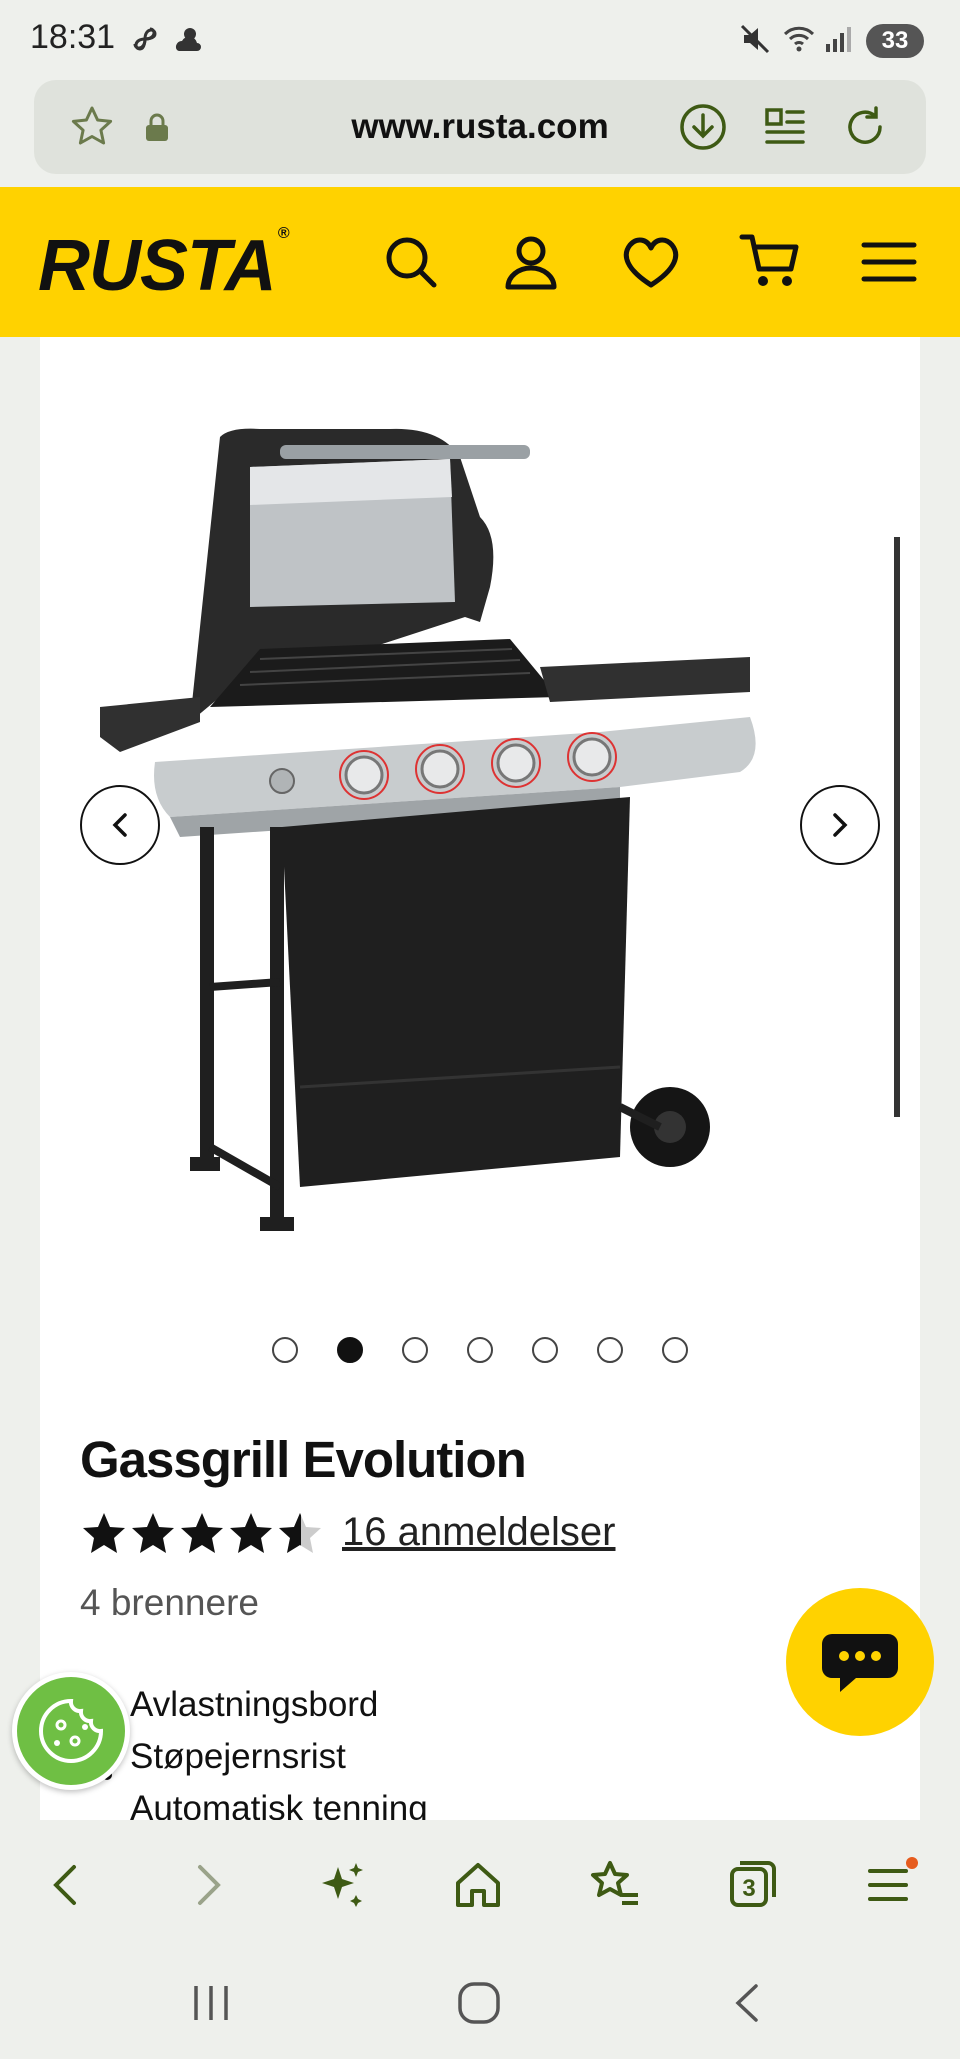 This screenshot has height=2059, width=960. What do you see at coordinates (303, 1459) in the screenshot?
I see `product-title: Gassgrill Evolution` at bounding box center [303, 1459].